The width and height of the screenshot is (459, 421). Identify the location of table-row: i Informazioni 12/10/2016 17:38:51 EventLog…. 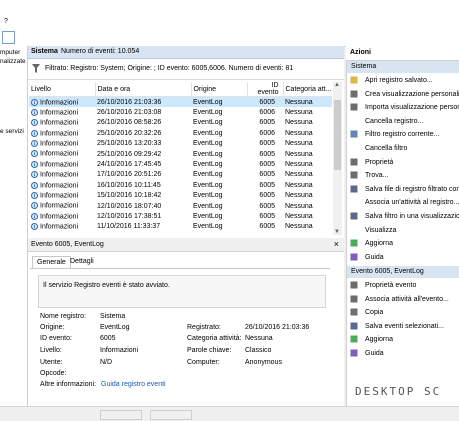
(180, 216).